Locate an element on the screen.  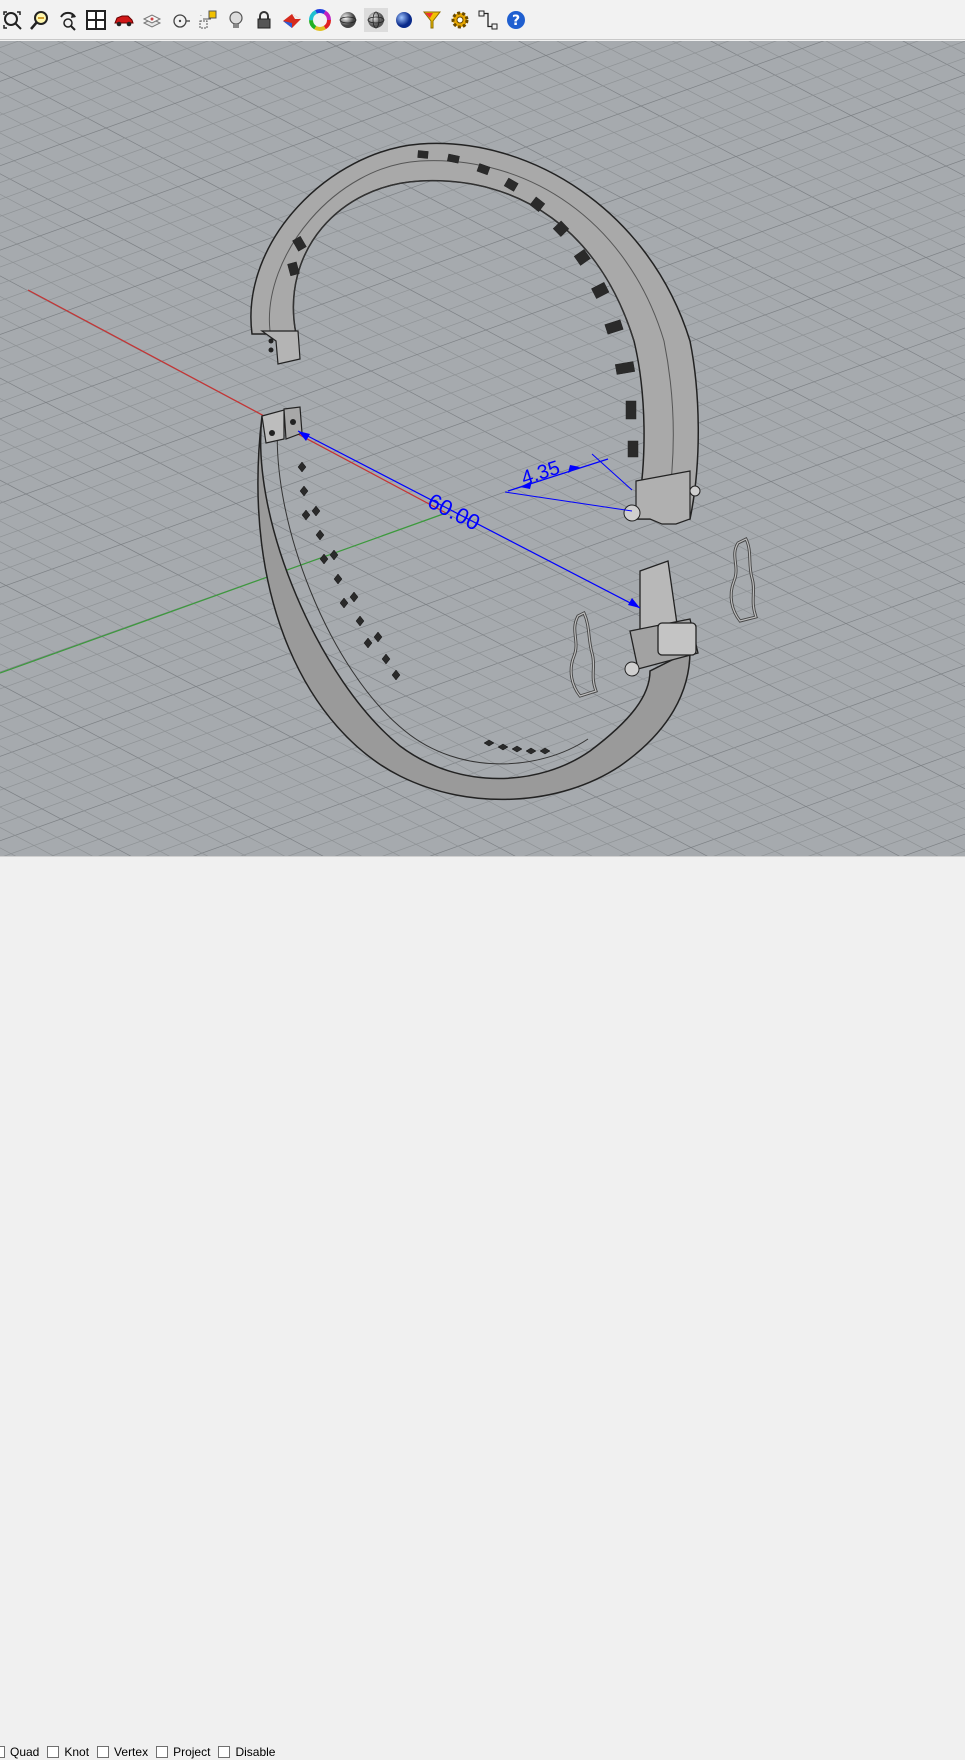
osnap-quad-checkbox is located at coordinates (2, 1752).